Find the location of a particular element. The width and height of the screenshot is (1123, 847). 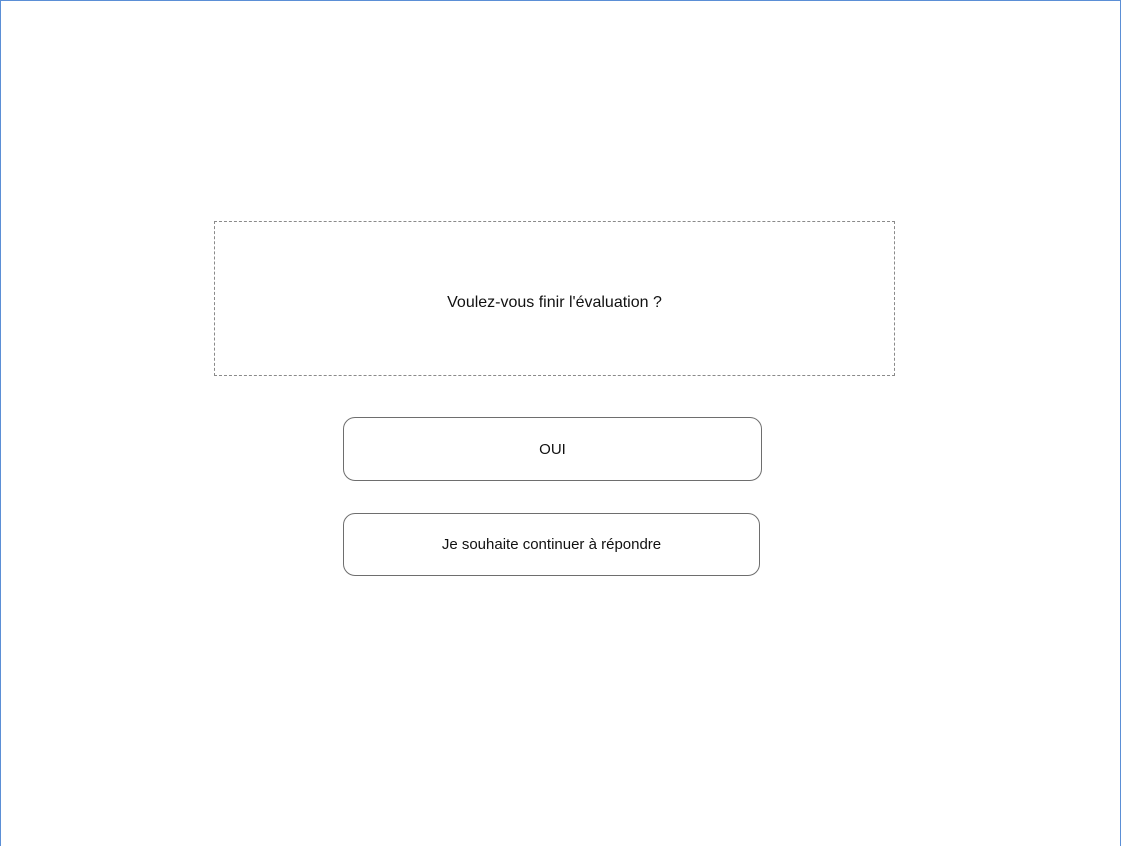

question-text: Voulez-vous finir l'évaluation ? is located at coordinates (554, 302).